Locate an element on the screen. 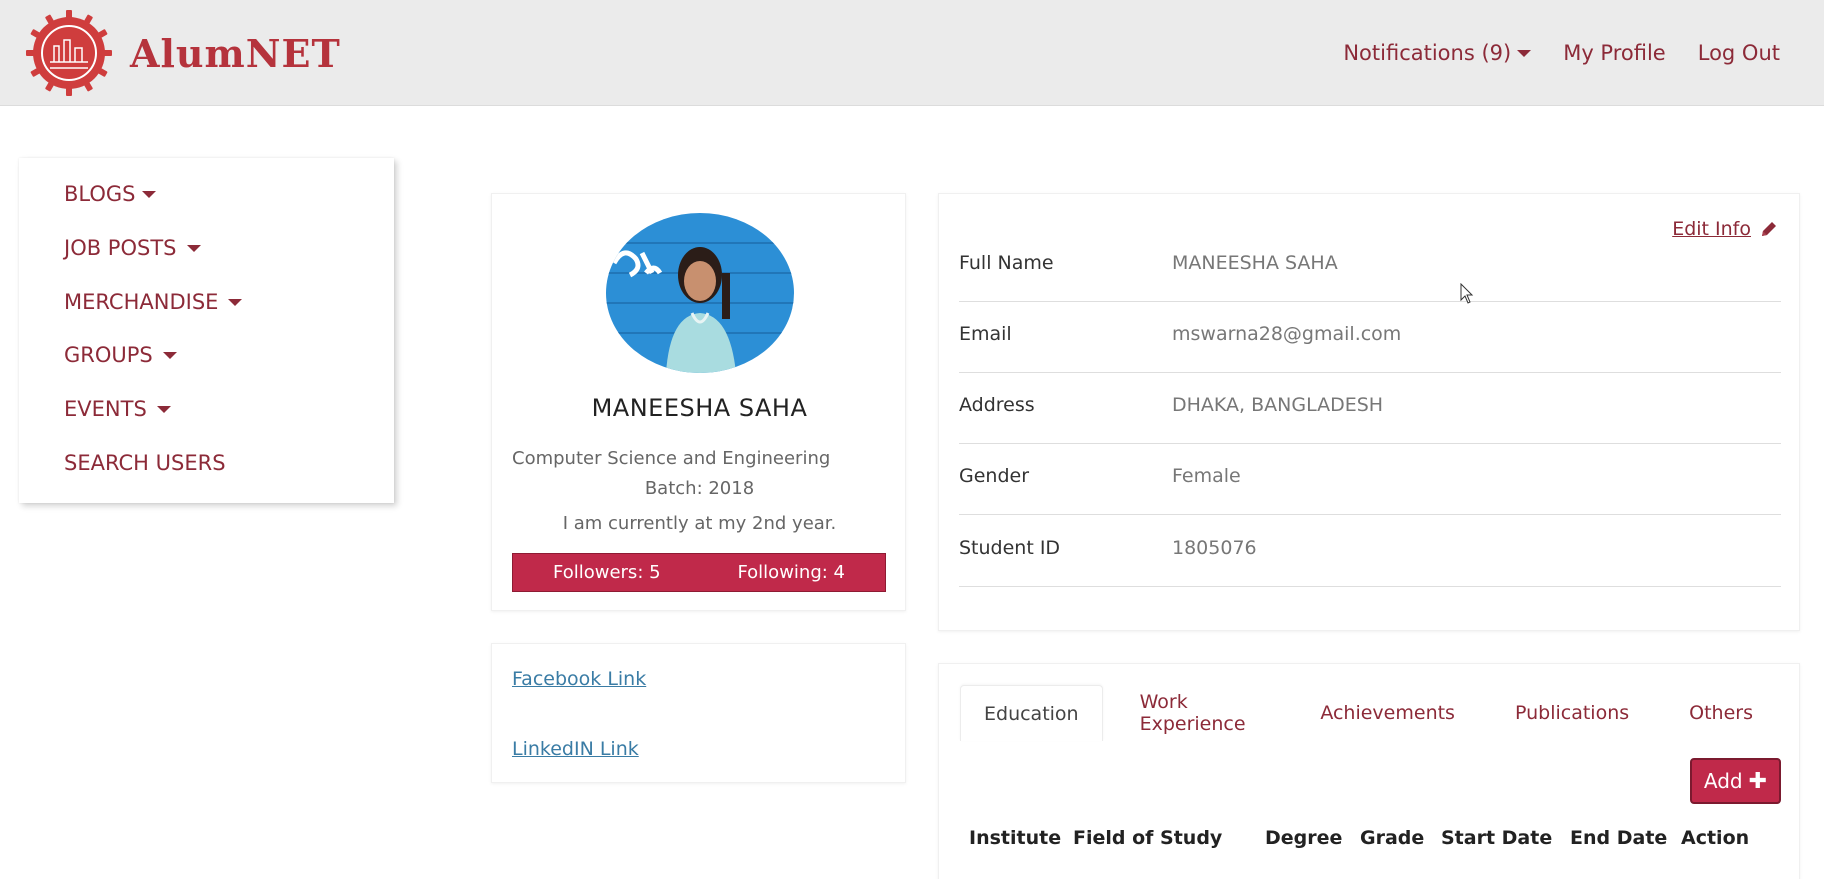 This screenshot has height=879, width=1824. info-value: mswarna28@gmail.com is located at coordinates (1287, 334).